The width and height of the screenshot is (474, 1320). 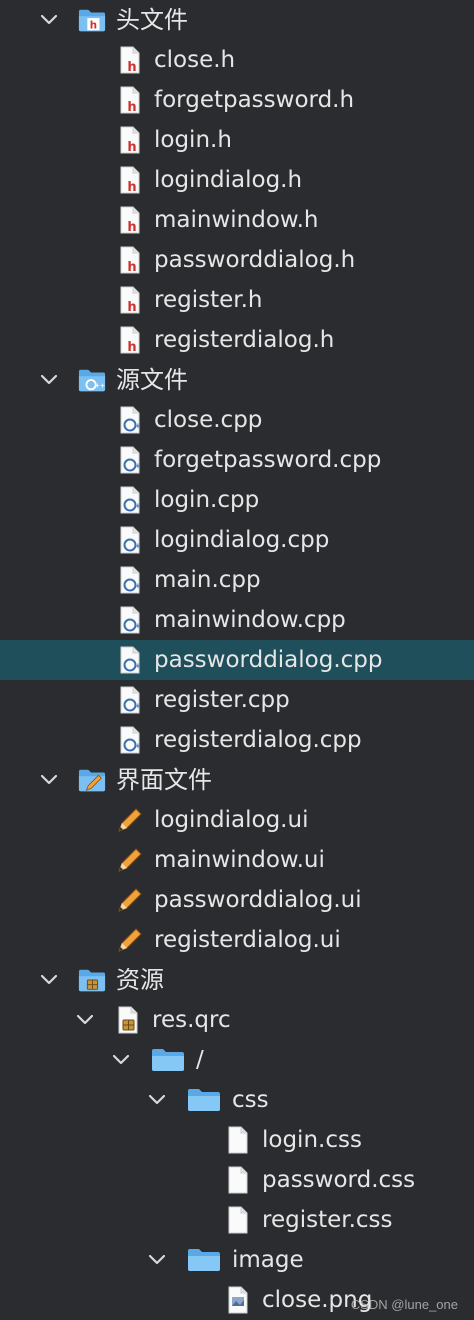 What do you see at coordinates (237, 1020) in the screenshot?
I see `qrc-file: res.qrc` at bounding box center [237, 1020].